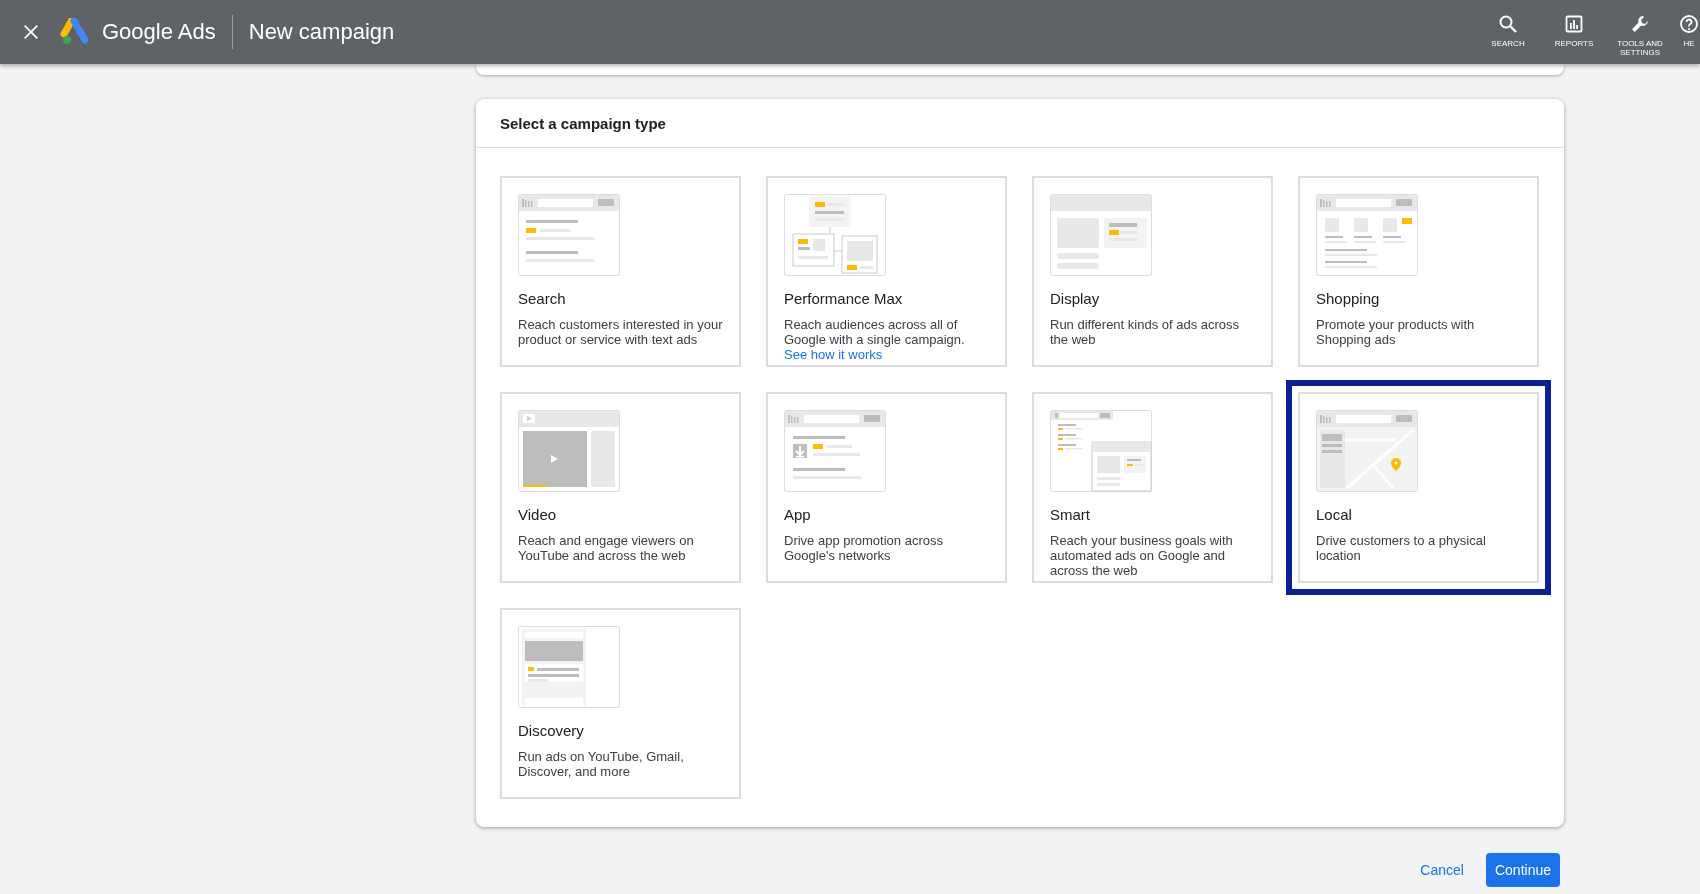 Image resolution: width=1700 pixels, height=894 pixels. Describe the element at coordinates (1348, 298) in the screenshot. I see `card-title: Shopping` at that location.